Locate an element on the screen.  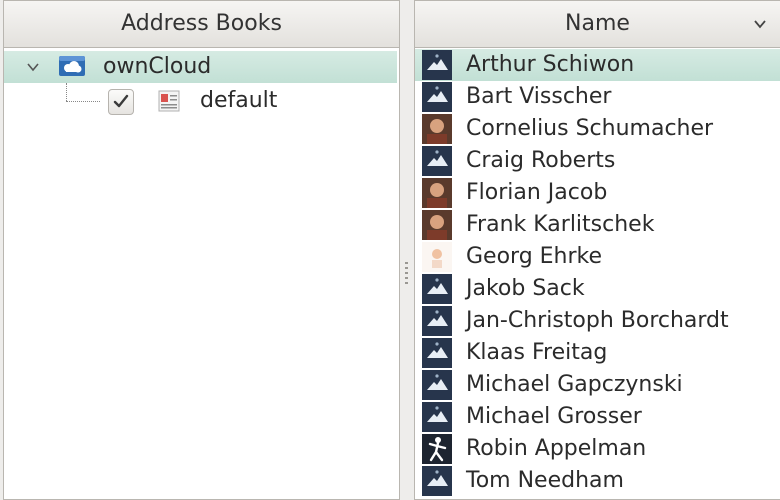
contact-name: Frank Karlitschek is located at coordinates (560, 224).